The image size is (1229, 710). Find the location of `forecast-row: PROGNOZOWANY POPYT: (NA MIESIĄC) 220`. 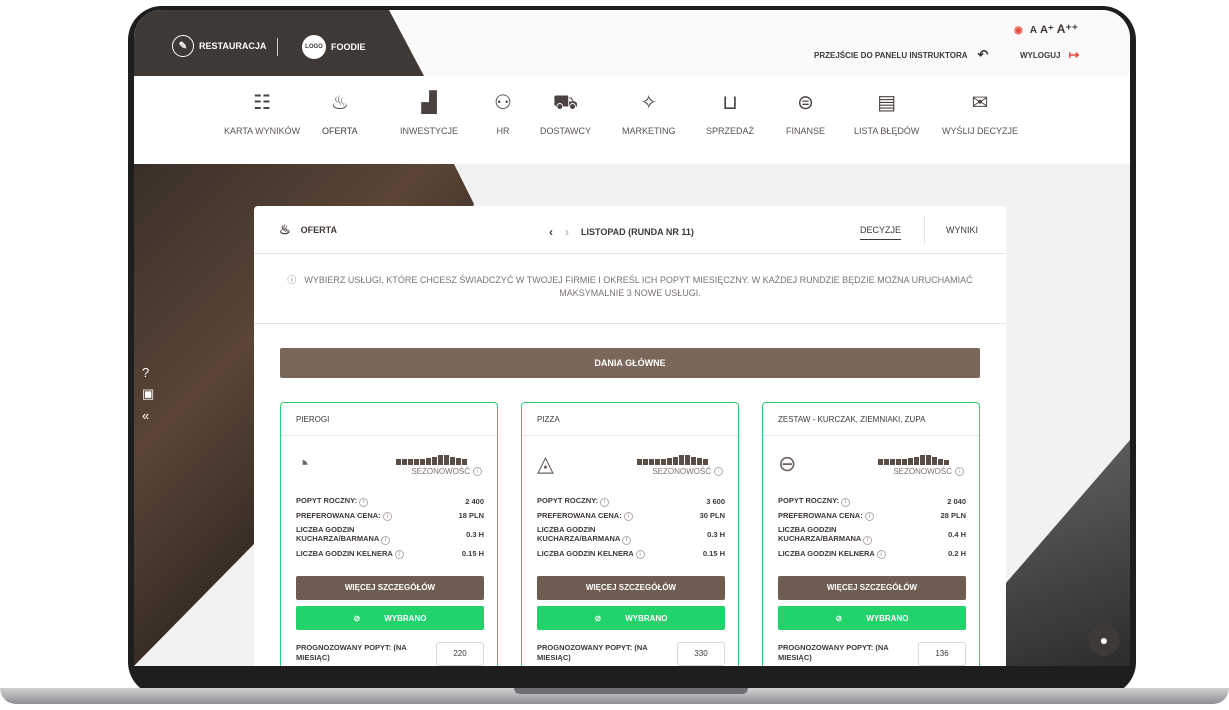

forecast-row: PROGNOZOWANY POPYT: (NA MIESIĄC) 220 is located at coordinates (390, 654).